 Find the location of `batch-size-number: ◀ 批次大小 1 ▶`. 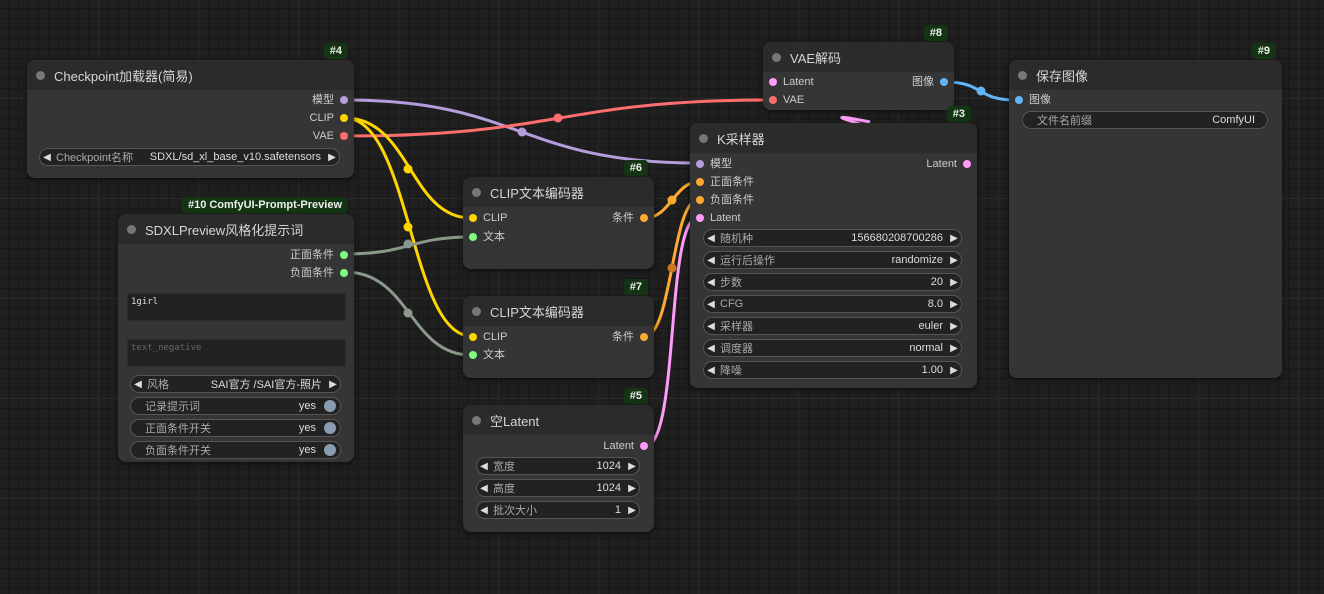

batch-size-number: ◀ 批次大小 1 ▶ is located at coordinates (558, 510).